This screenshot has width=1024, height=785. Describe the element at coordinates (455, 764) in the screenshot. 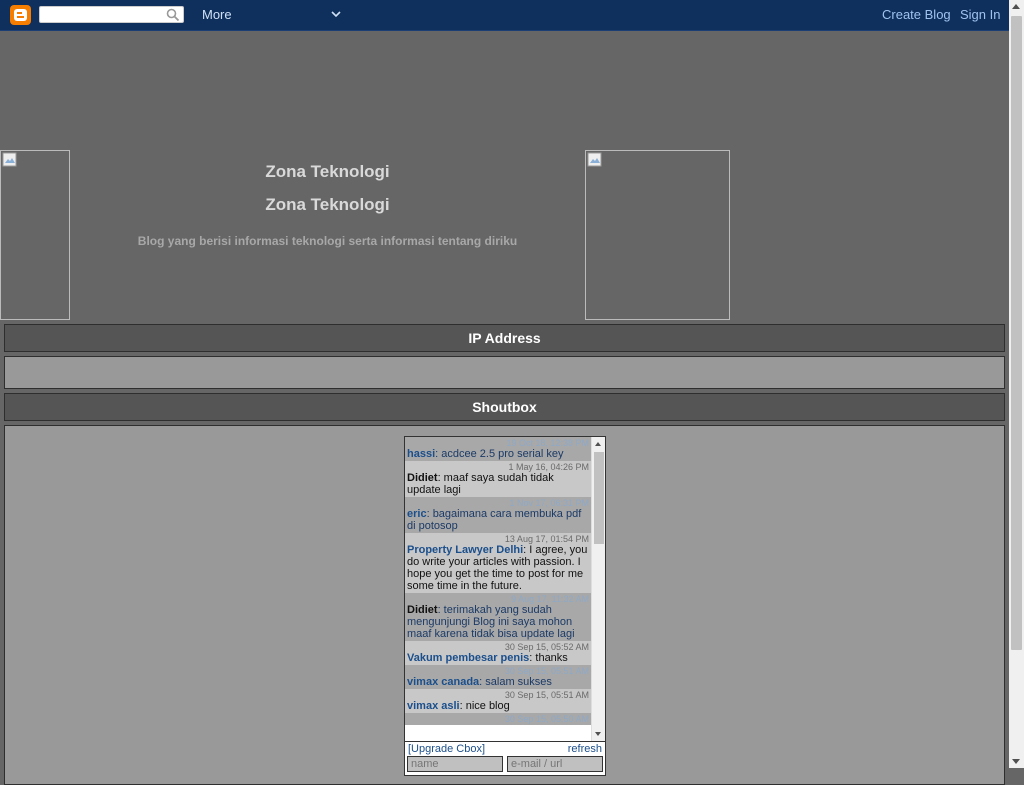

I see `name-field` at that location.